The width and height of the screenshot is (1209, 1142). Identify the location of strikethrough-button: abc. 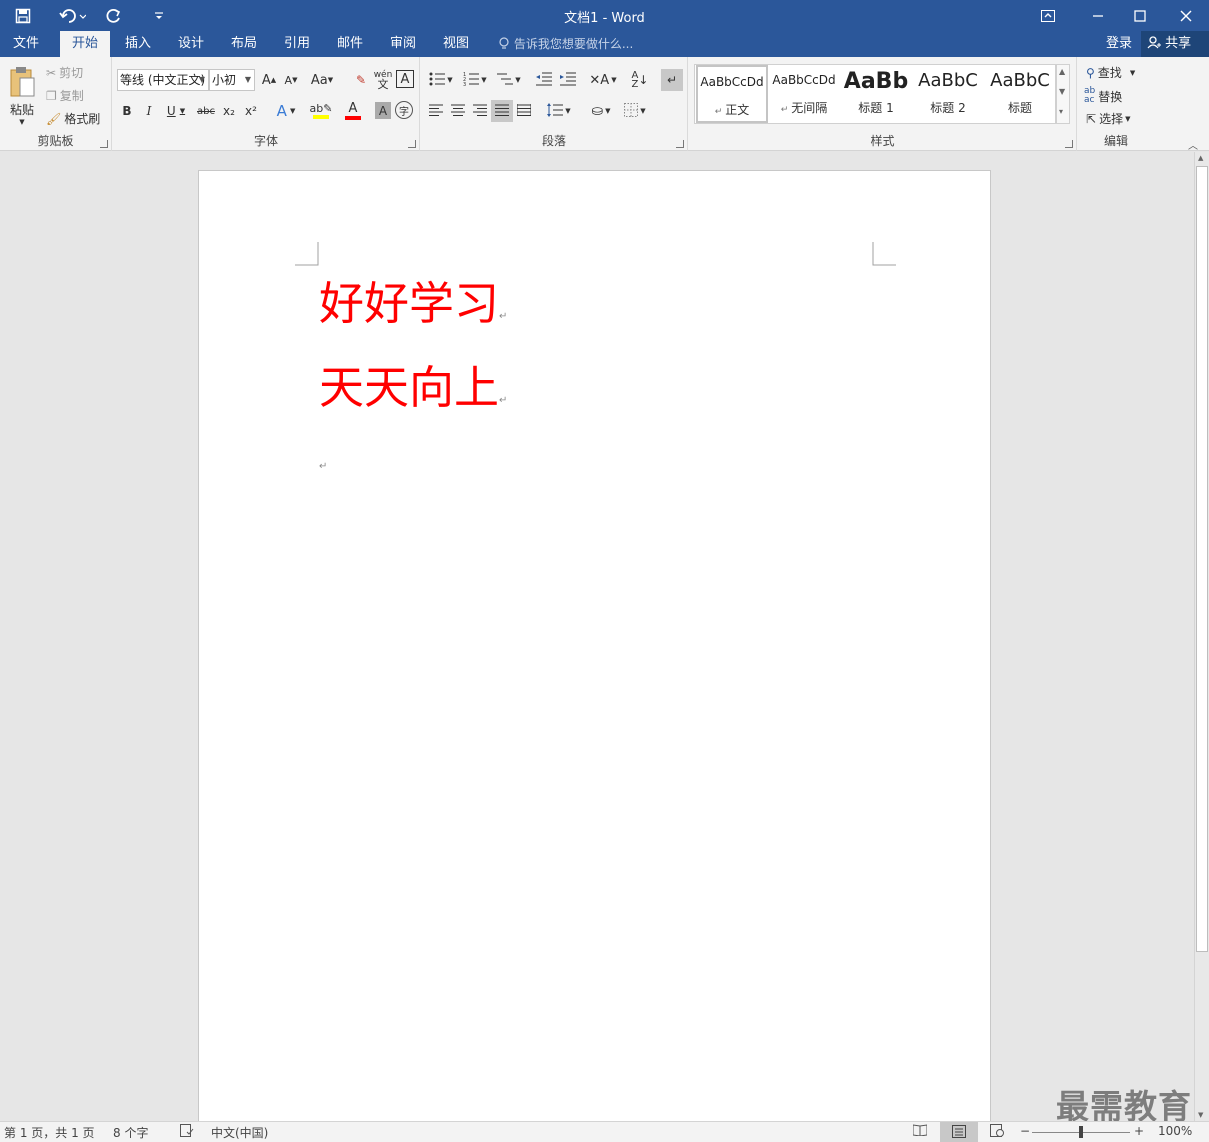
(206, 111).